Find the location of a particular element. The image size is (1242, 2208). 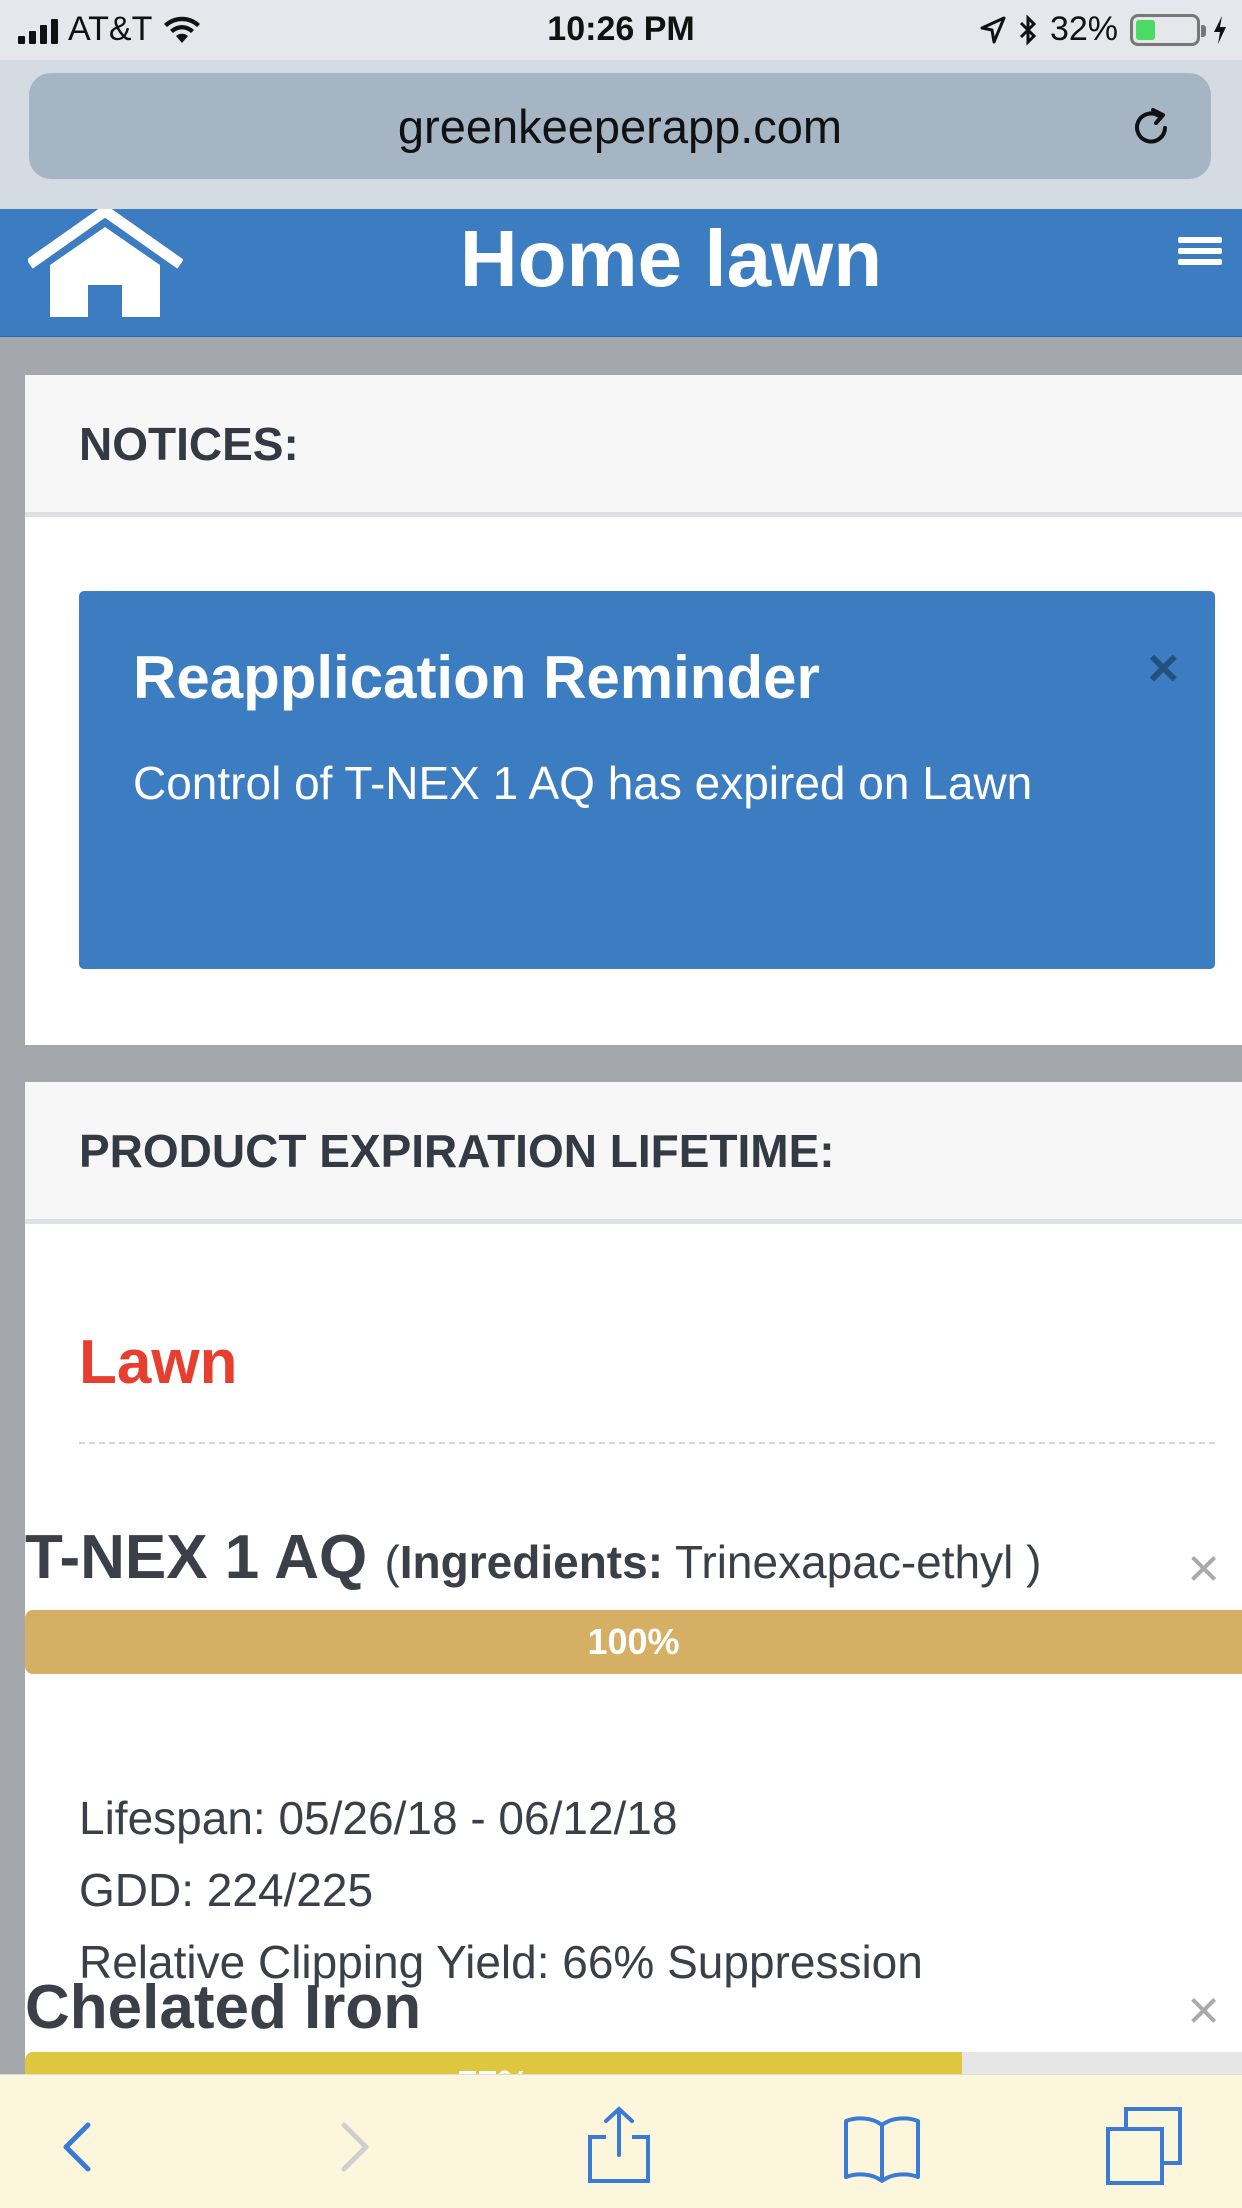

divider is located at coordinates (647, 1443).